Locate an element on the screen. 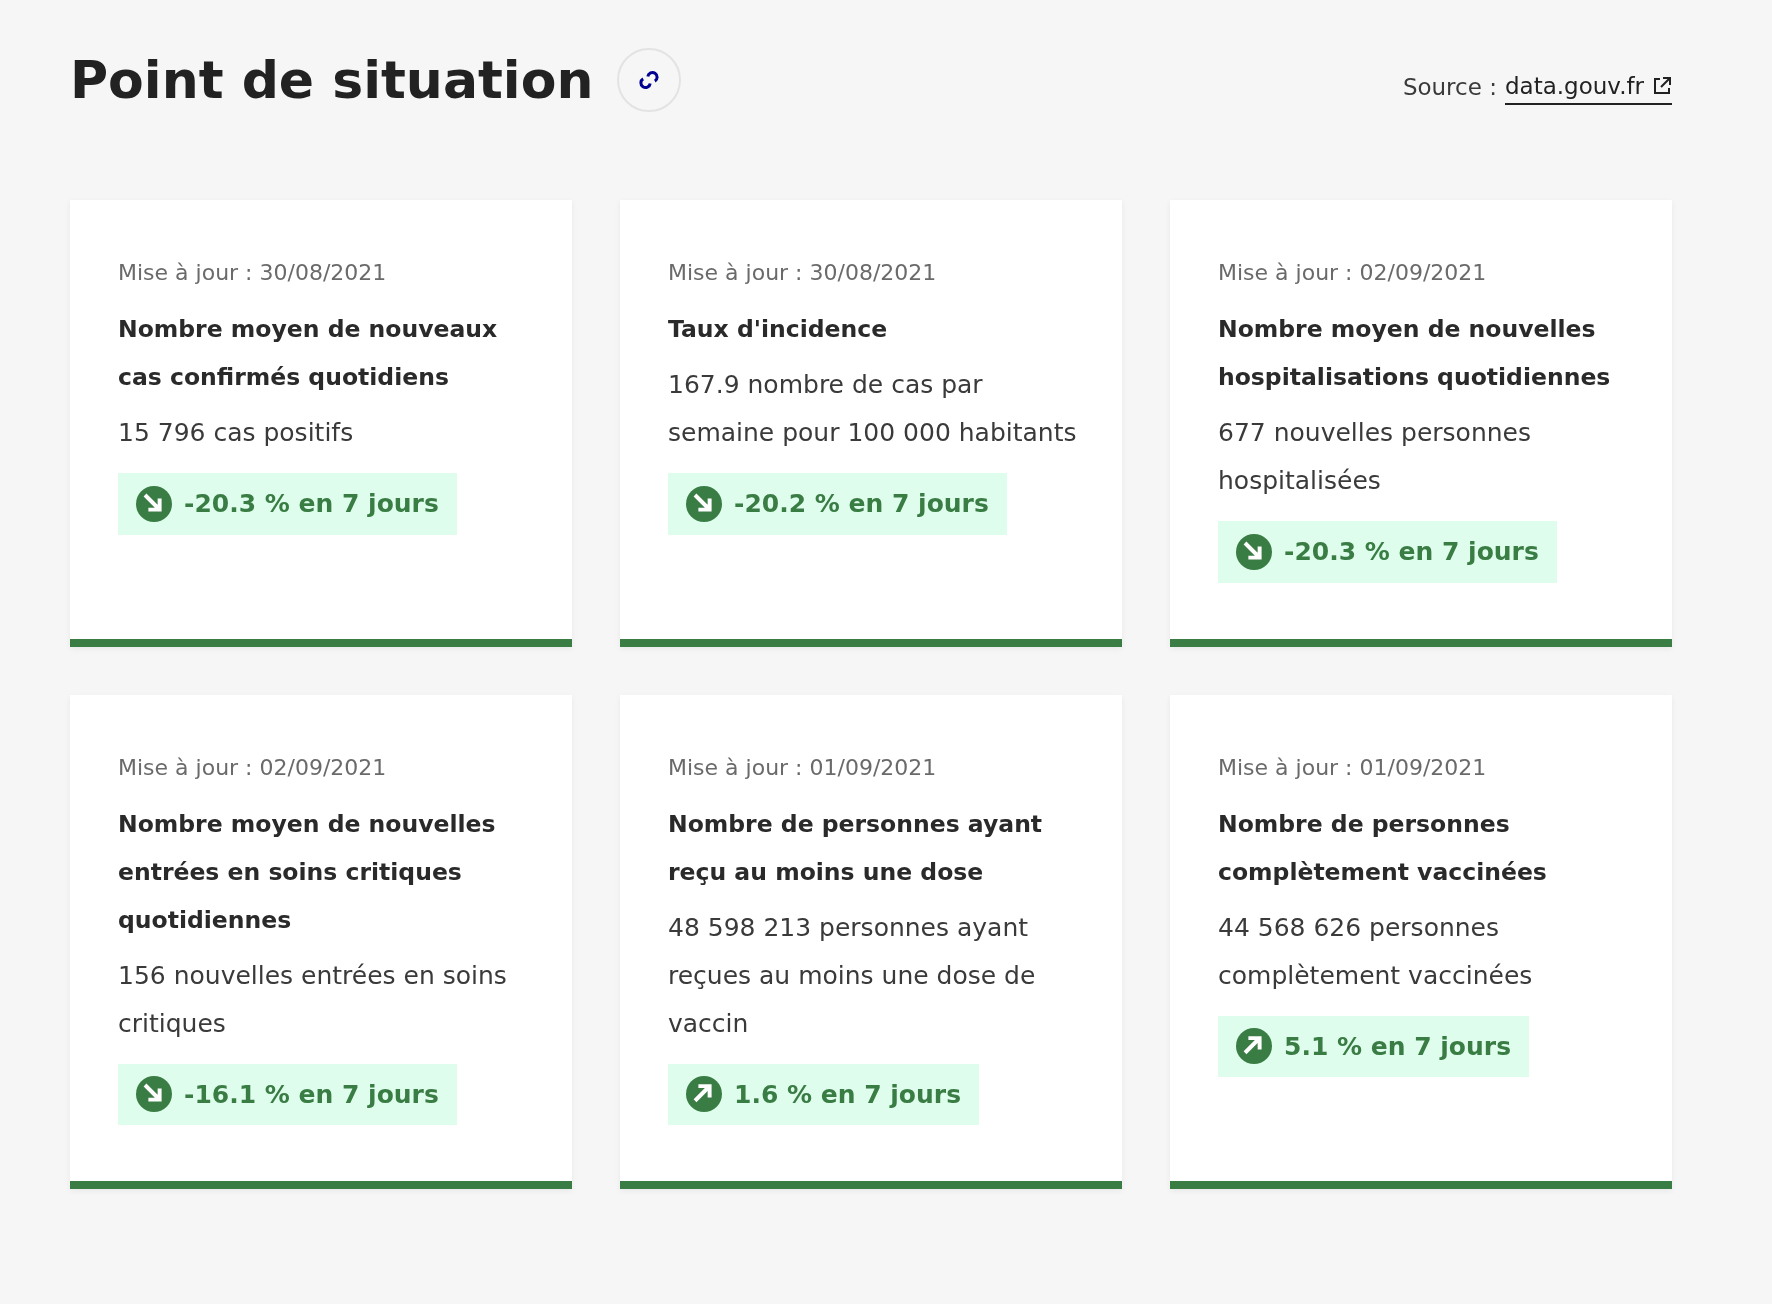 This screenshot has width=1772, height=1304. external-link-icon is located at coordinates (1662, 86).